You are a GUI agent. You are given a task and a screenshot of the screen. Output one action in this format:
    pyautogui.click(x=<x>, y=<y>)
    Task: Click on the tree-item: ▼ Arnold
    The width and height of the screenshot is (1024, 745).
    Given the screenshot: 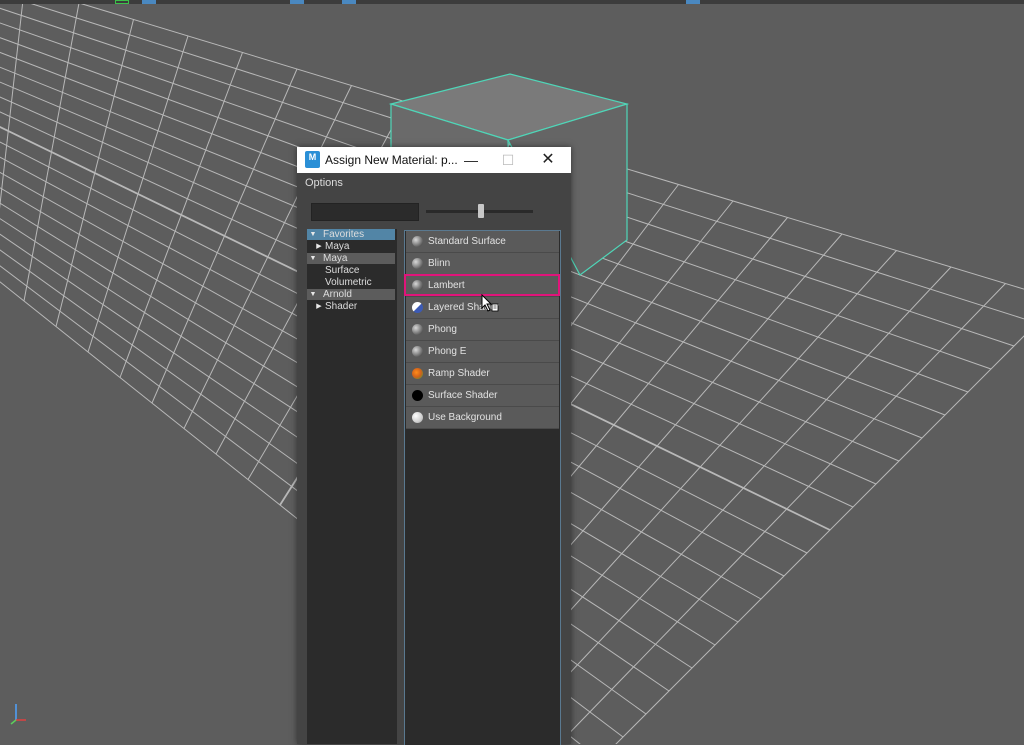 What is the action you would take?
    pyautogui.click(x=351, y=294)
    